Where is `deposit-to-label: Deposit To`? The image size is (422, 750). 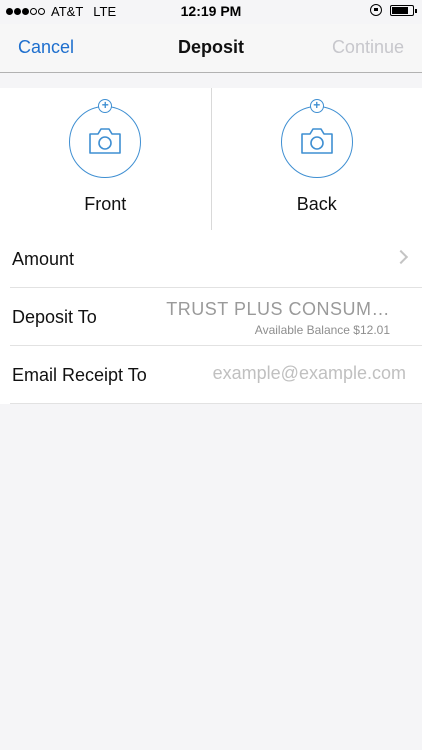 deposit-to-label: Deposit To is located at coordinates (54, 317).